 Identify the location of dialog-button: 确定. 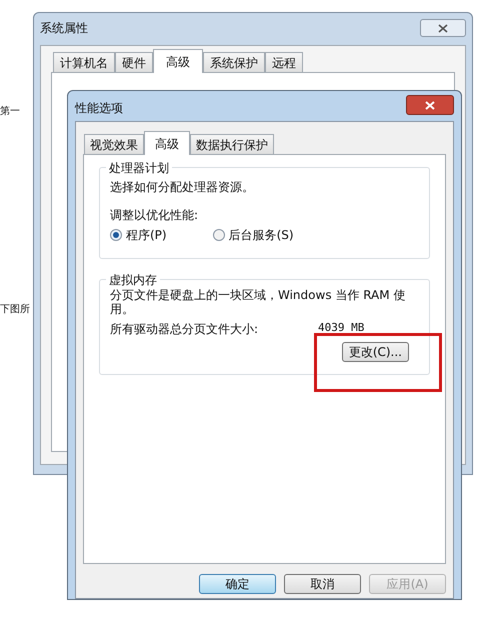
(237, 584).